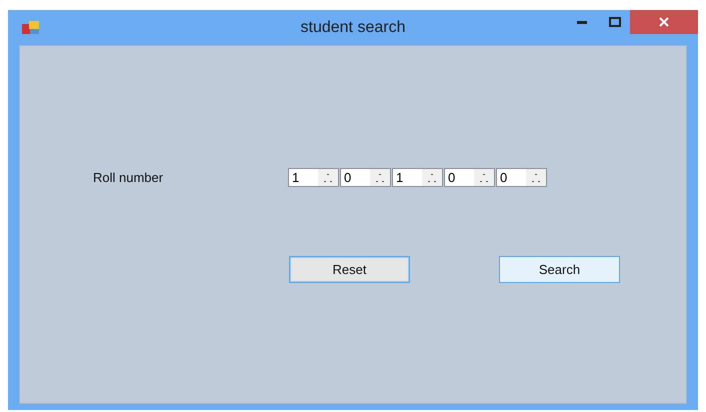  I want to click on window-title: student search, so click(353, 27).